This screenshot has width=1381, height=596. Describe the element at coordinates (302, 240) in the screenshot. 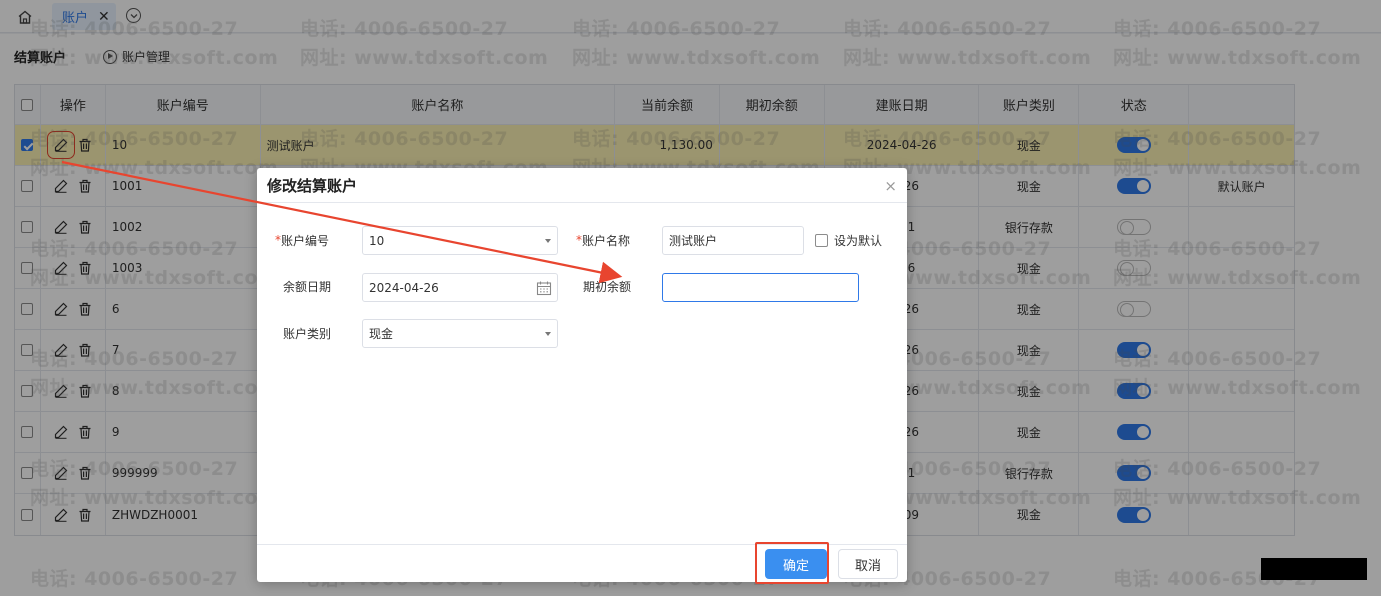

I see `account-no-label: * 账户编号` at that location.